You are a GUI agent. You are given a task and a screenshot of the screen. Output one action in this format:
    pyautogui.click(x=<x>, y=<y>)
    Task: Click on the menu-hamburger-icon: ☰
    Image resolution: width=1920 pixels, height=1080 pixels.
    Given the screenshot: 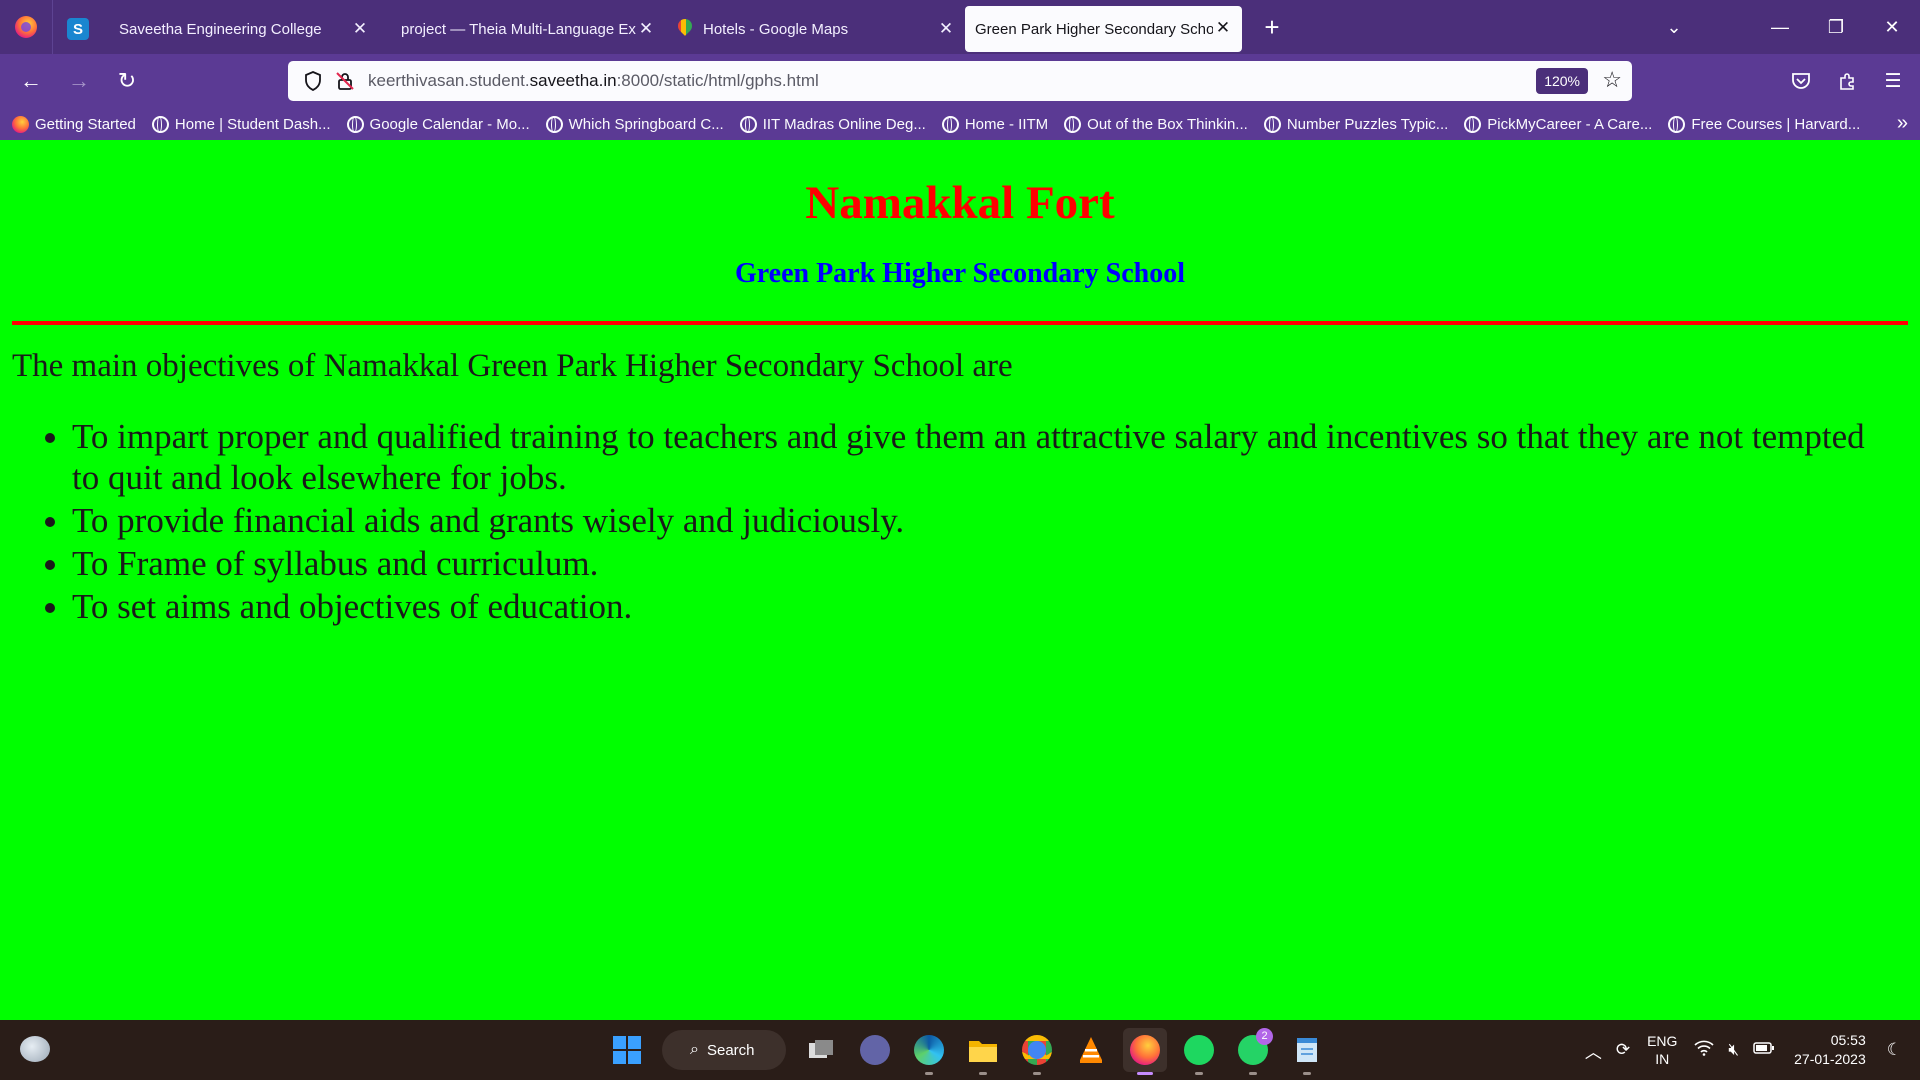 What is the action you would take?
    pyautogui.click(x=1893, y=81)
    